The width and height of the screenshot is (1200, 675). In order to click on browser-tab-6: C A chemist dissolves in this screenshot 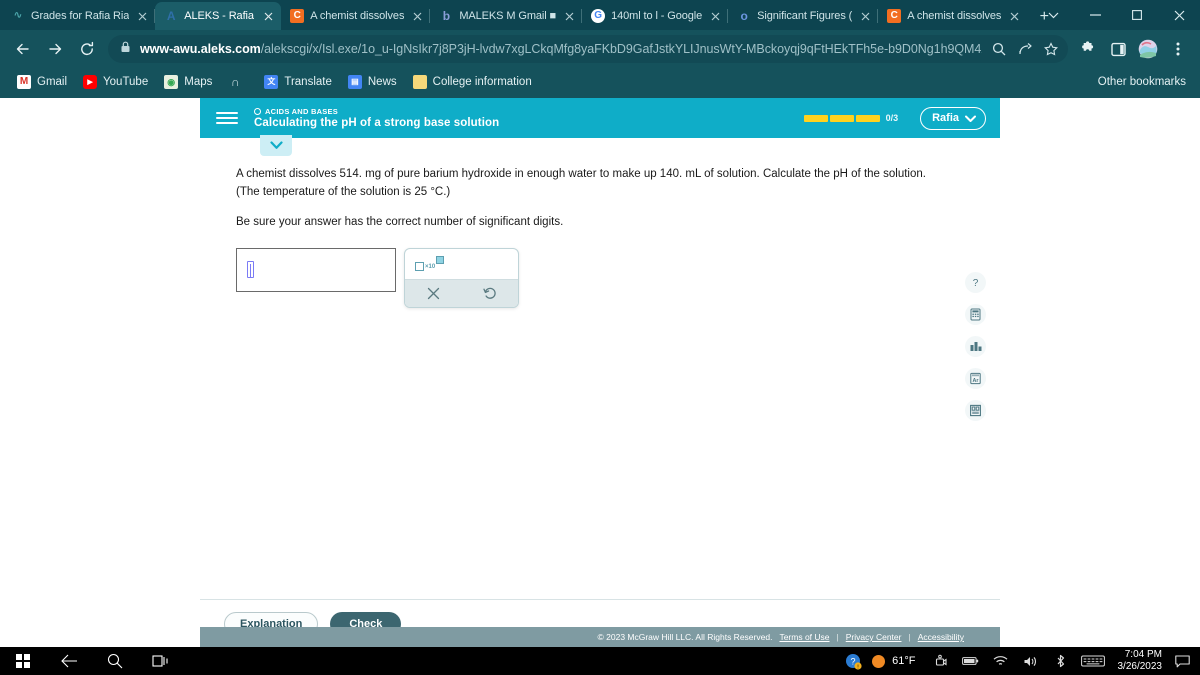, I will do `click(952, 16)`.